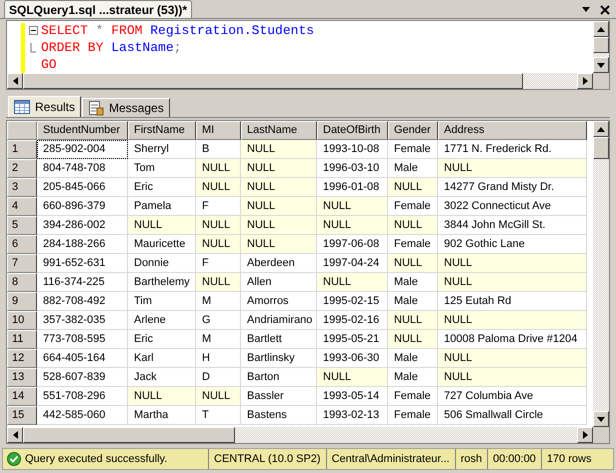 The height and width of the screenshot is (473, 616). What do you see at coordinates (279, 339) in the screenshot?
I see `table-cell: Bartlett` at bounding box center [279, 339].